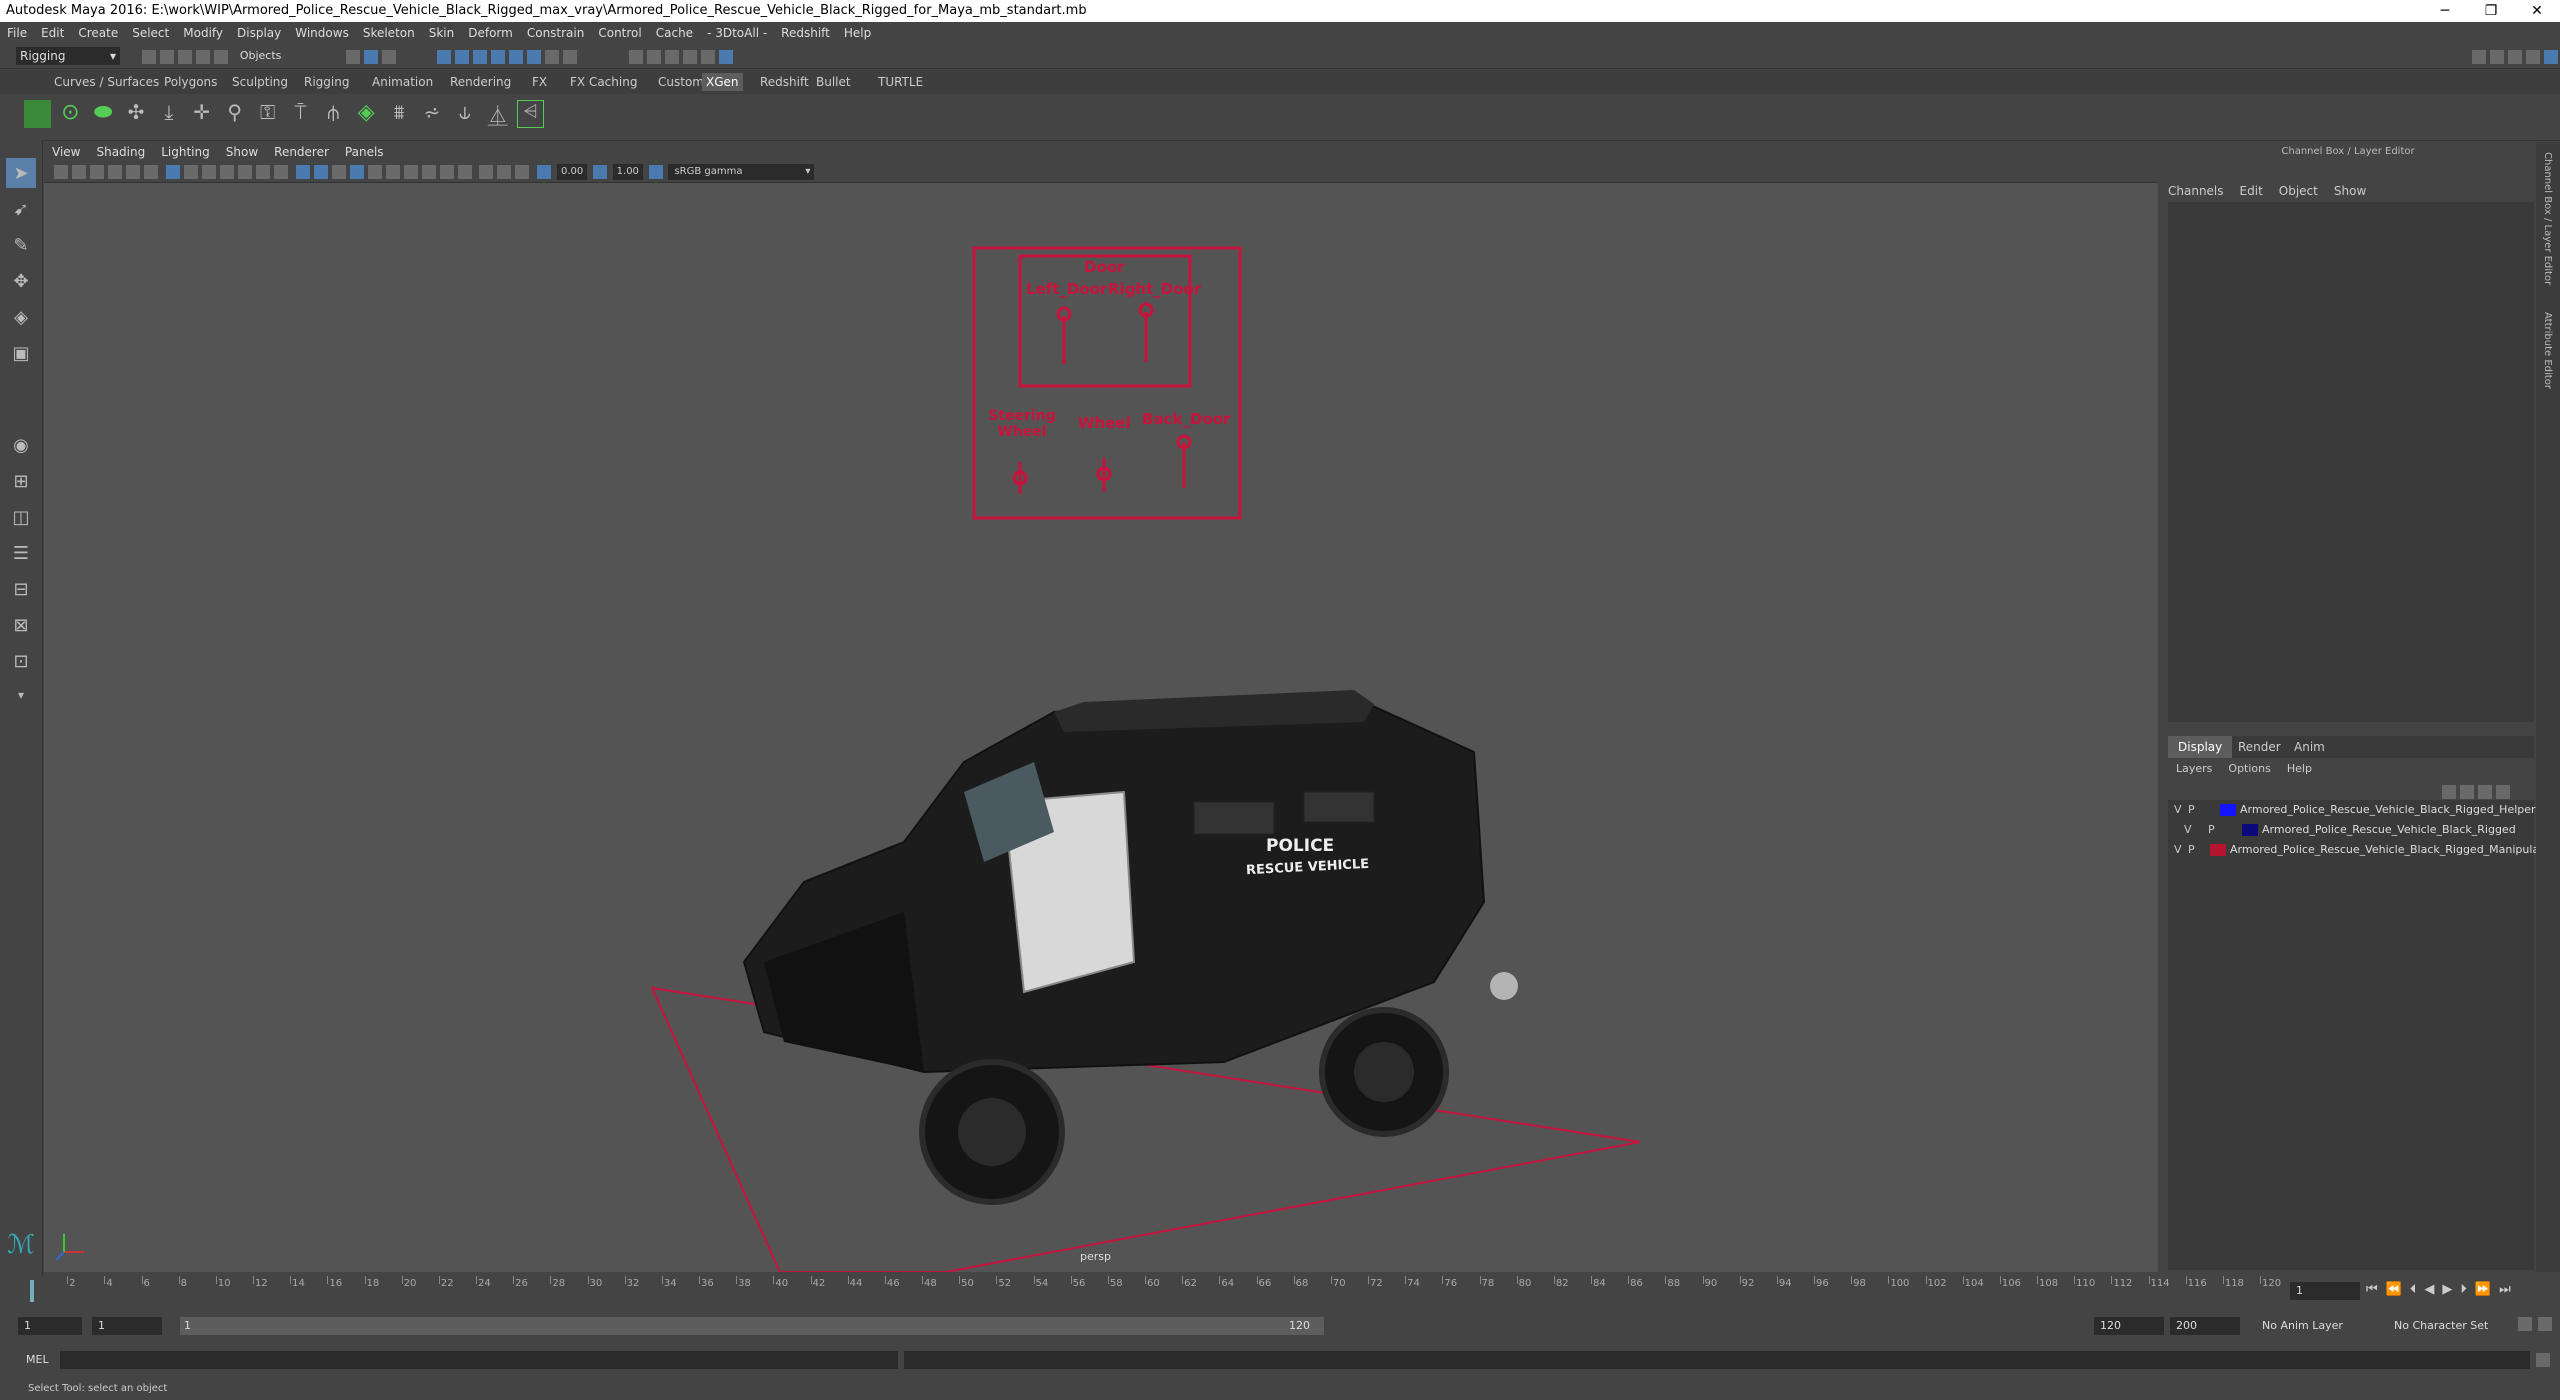 This screenshot has height=1400, width=2560. I want to click on snap-surface-icon, so click(516, 57).